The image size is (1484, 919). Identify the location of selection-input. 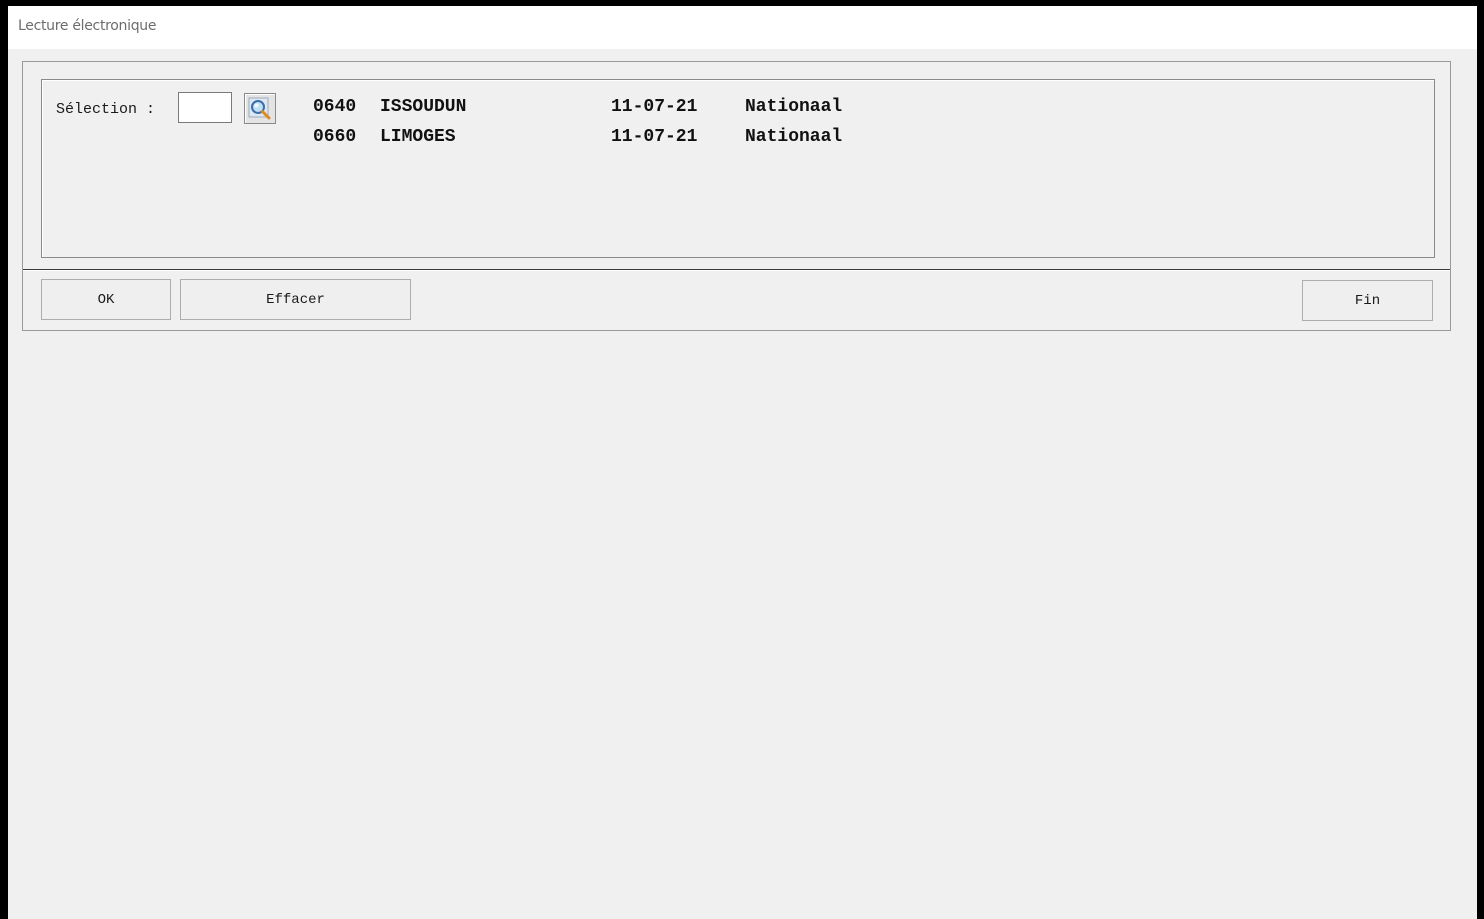
(205, 107).